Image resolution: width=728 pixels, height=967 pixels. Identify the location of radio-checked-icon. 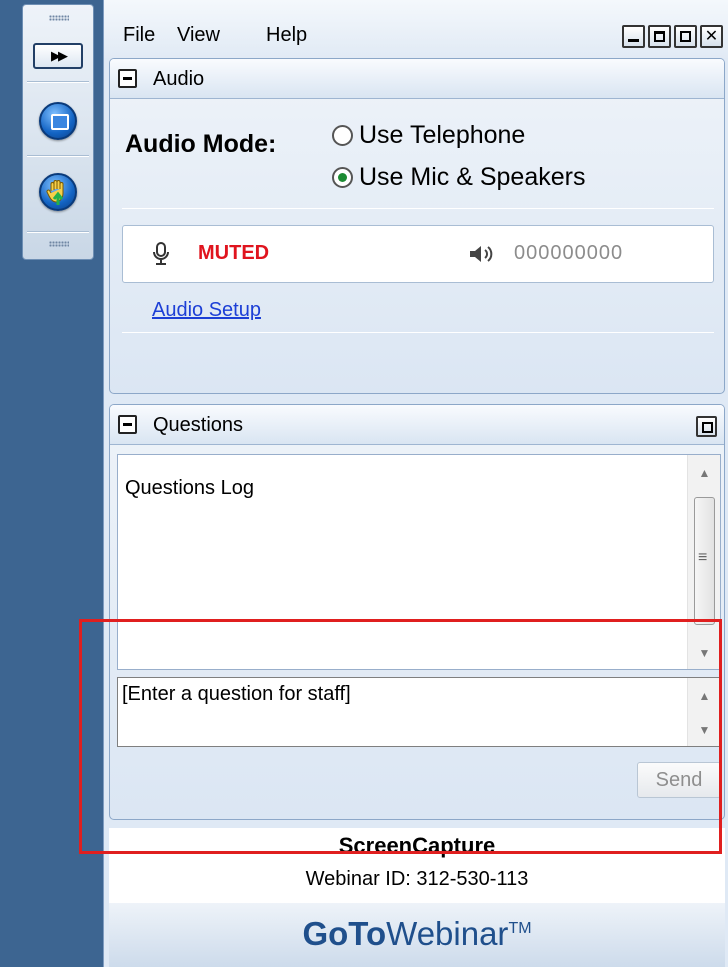
(342, 177).